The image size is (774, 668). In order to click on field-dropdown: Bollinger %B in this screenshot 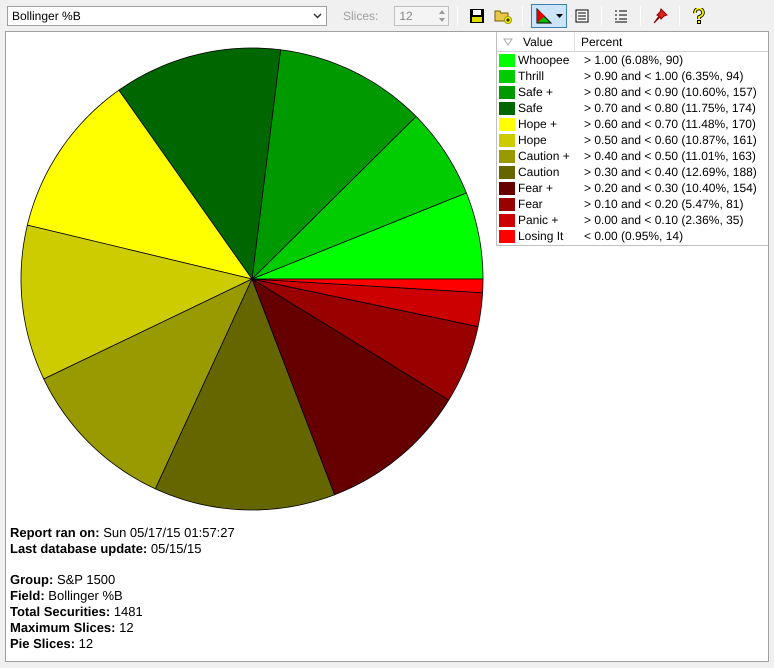, I will do `click(167, 16)`.